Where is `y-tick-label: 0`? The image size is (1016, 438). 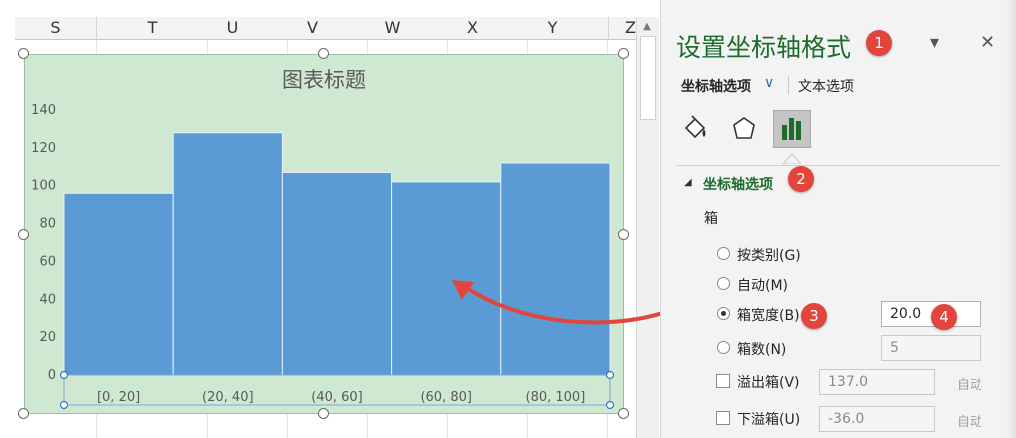 y-tick-label: 0 is located at coordinates (52, 375).